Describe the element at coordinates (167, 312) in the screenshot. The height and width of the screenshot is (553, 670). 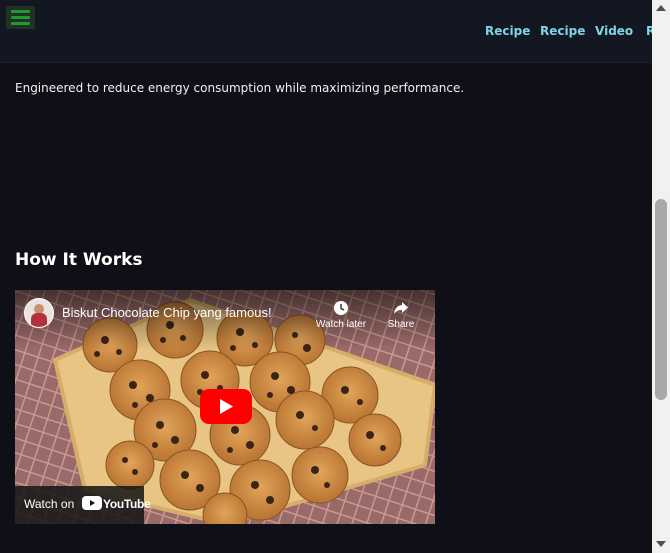
I see `video-title: Biskut Chocolate Chip yang famous!` at that location.